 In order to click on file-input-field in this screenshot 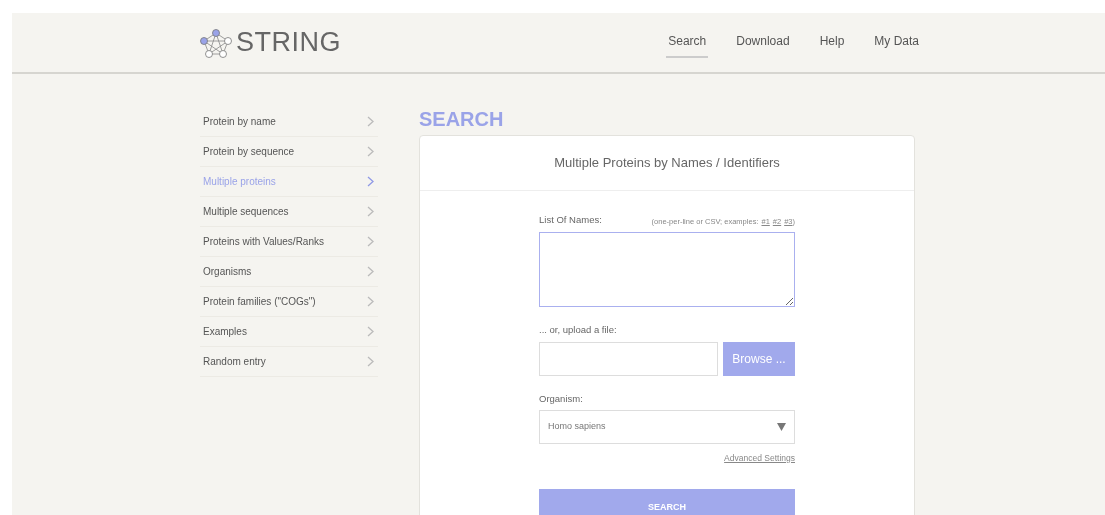, I will do `click(628, 358)`.